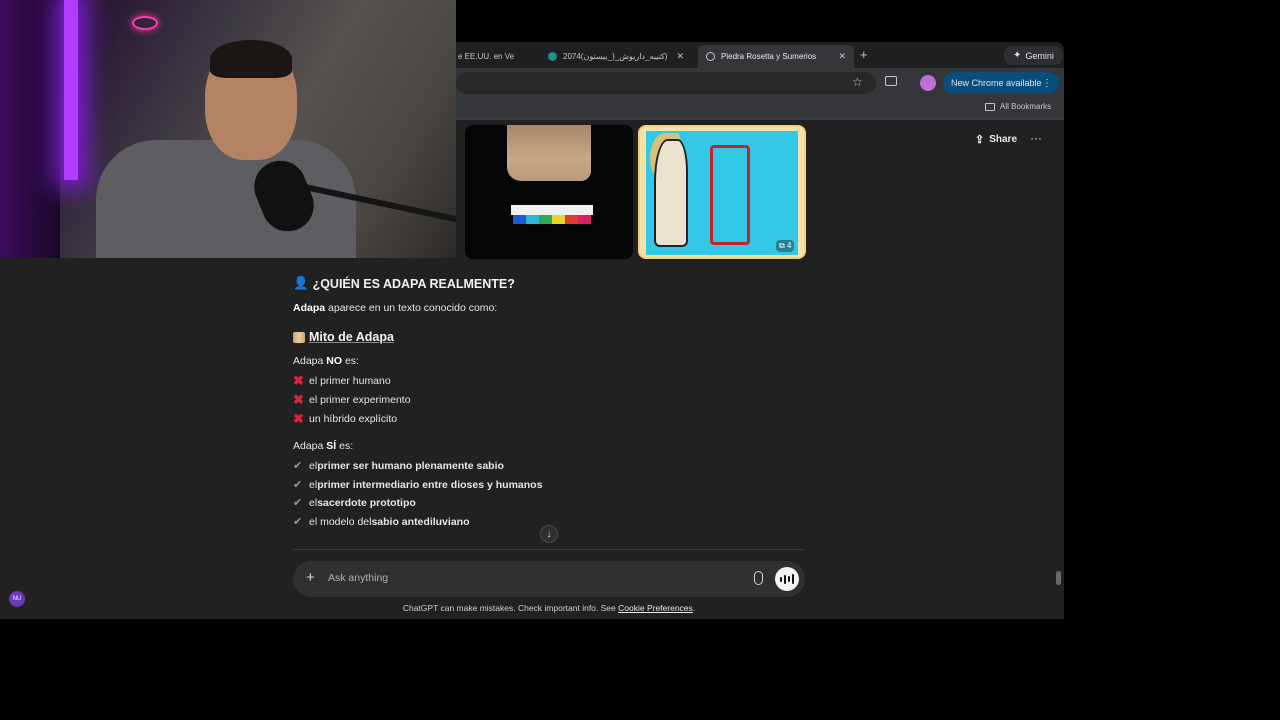 The height and width of the screenshot is (720, 1280). Describe the element at coordinates (1058, 578) in the screenshot. I see `scrollbar` at that location.